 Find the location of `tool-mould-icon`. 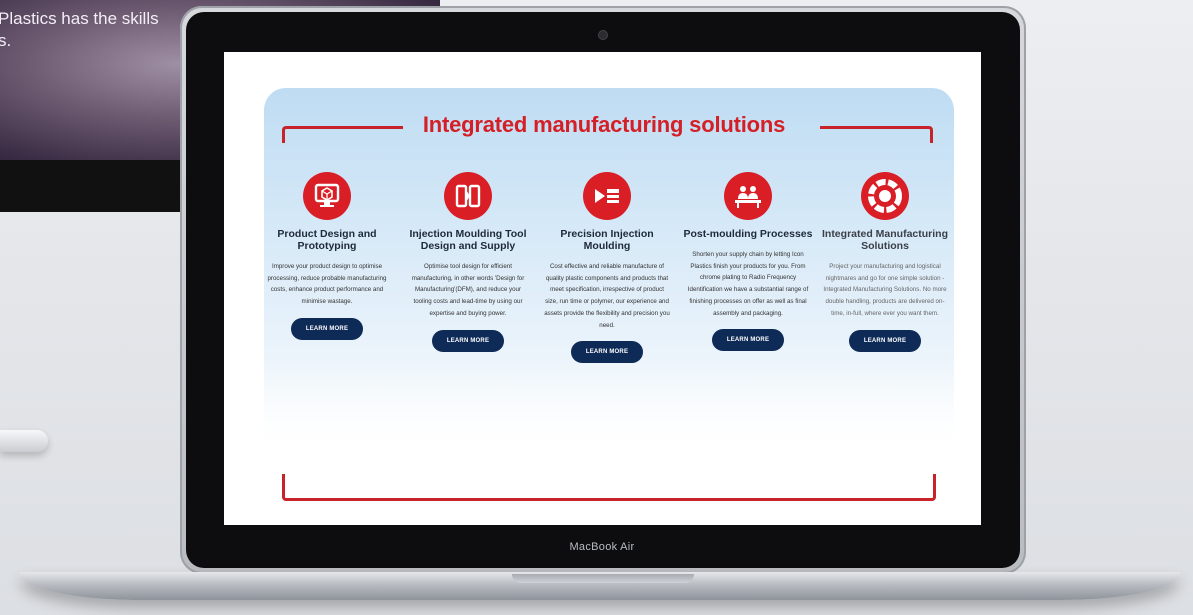

tool-mould-icon is located at coordinates (468, 196).